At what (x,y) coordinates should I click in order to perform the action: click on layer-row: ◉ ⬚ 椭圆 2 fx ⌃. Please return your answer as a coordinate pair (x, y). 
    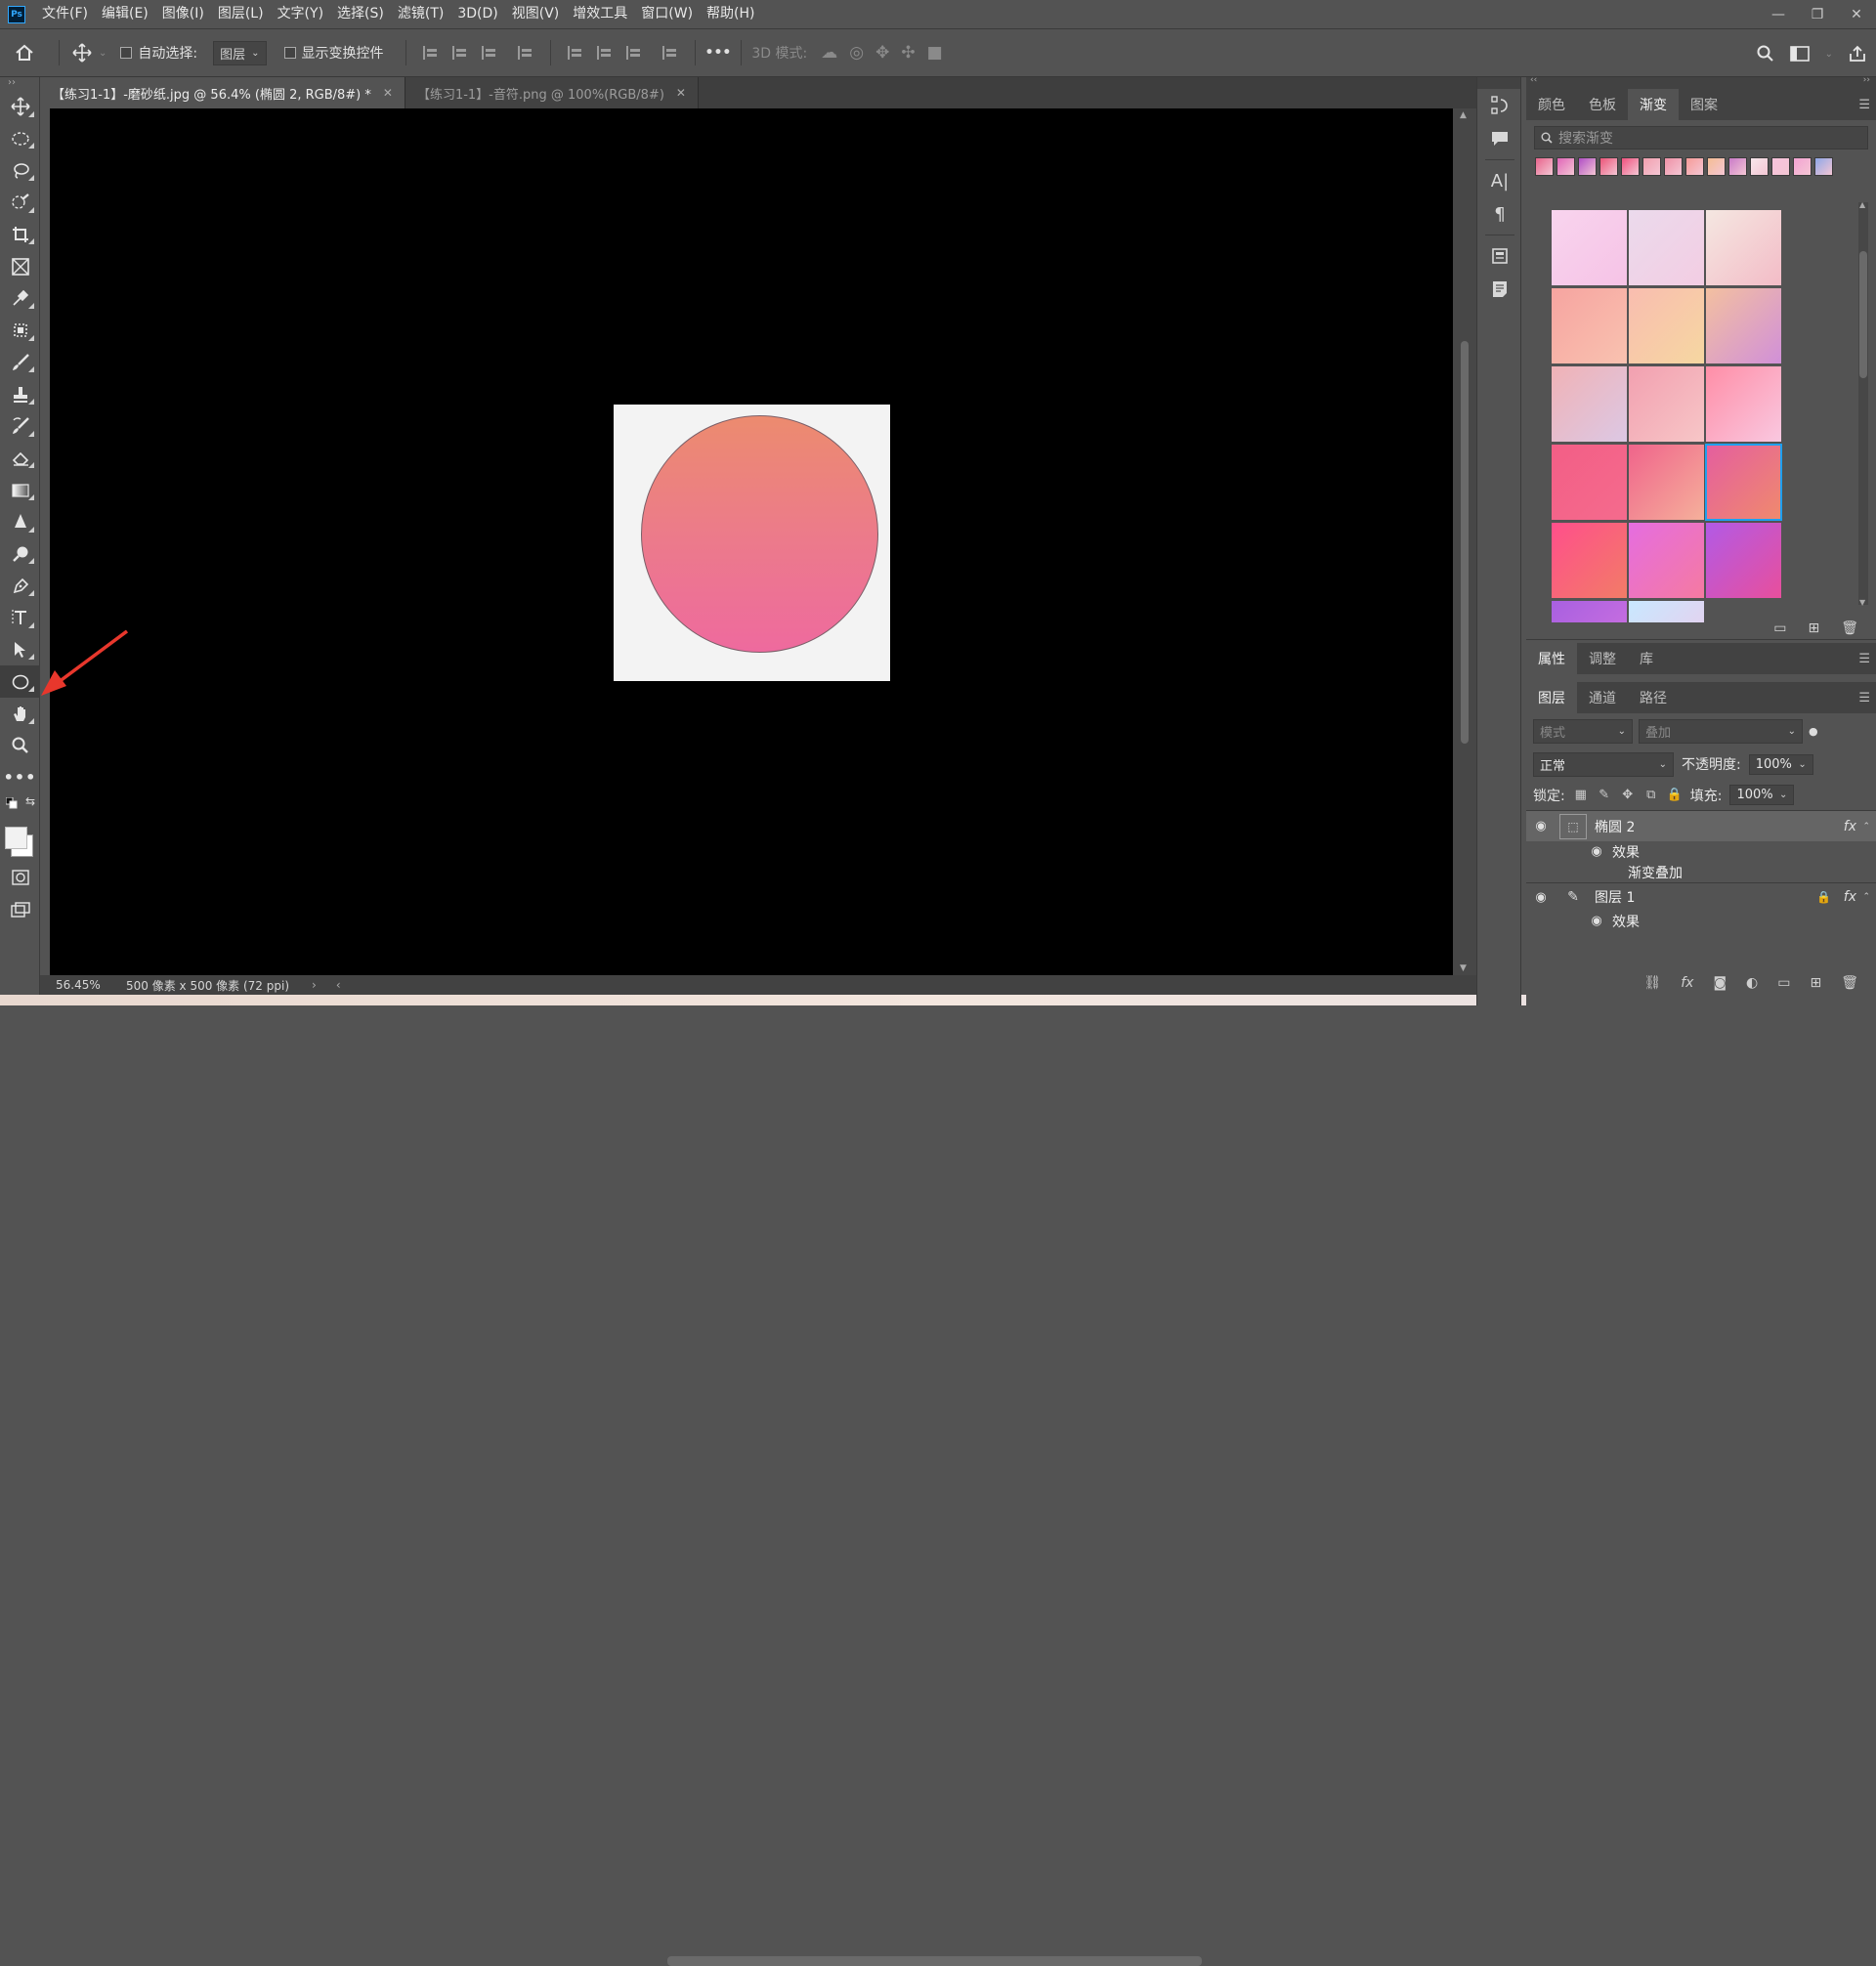
    Looking at the image, I should click on (1701, 826).